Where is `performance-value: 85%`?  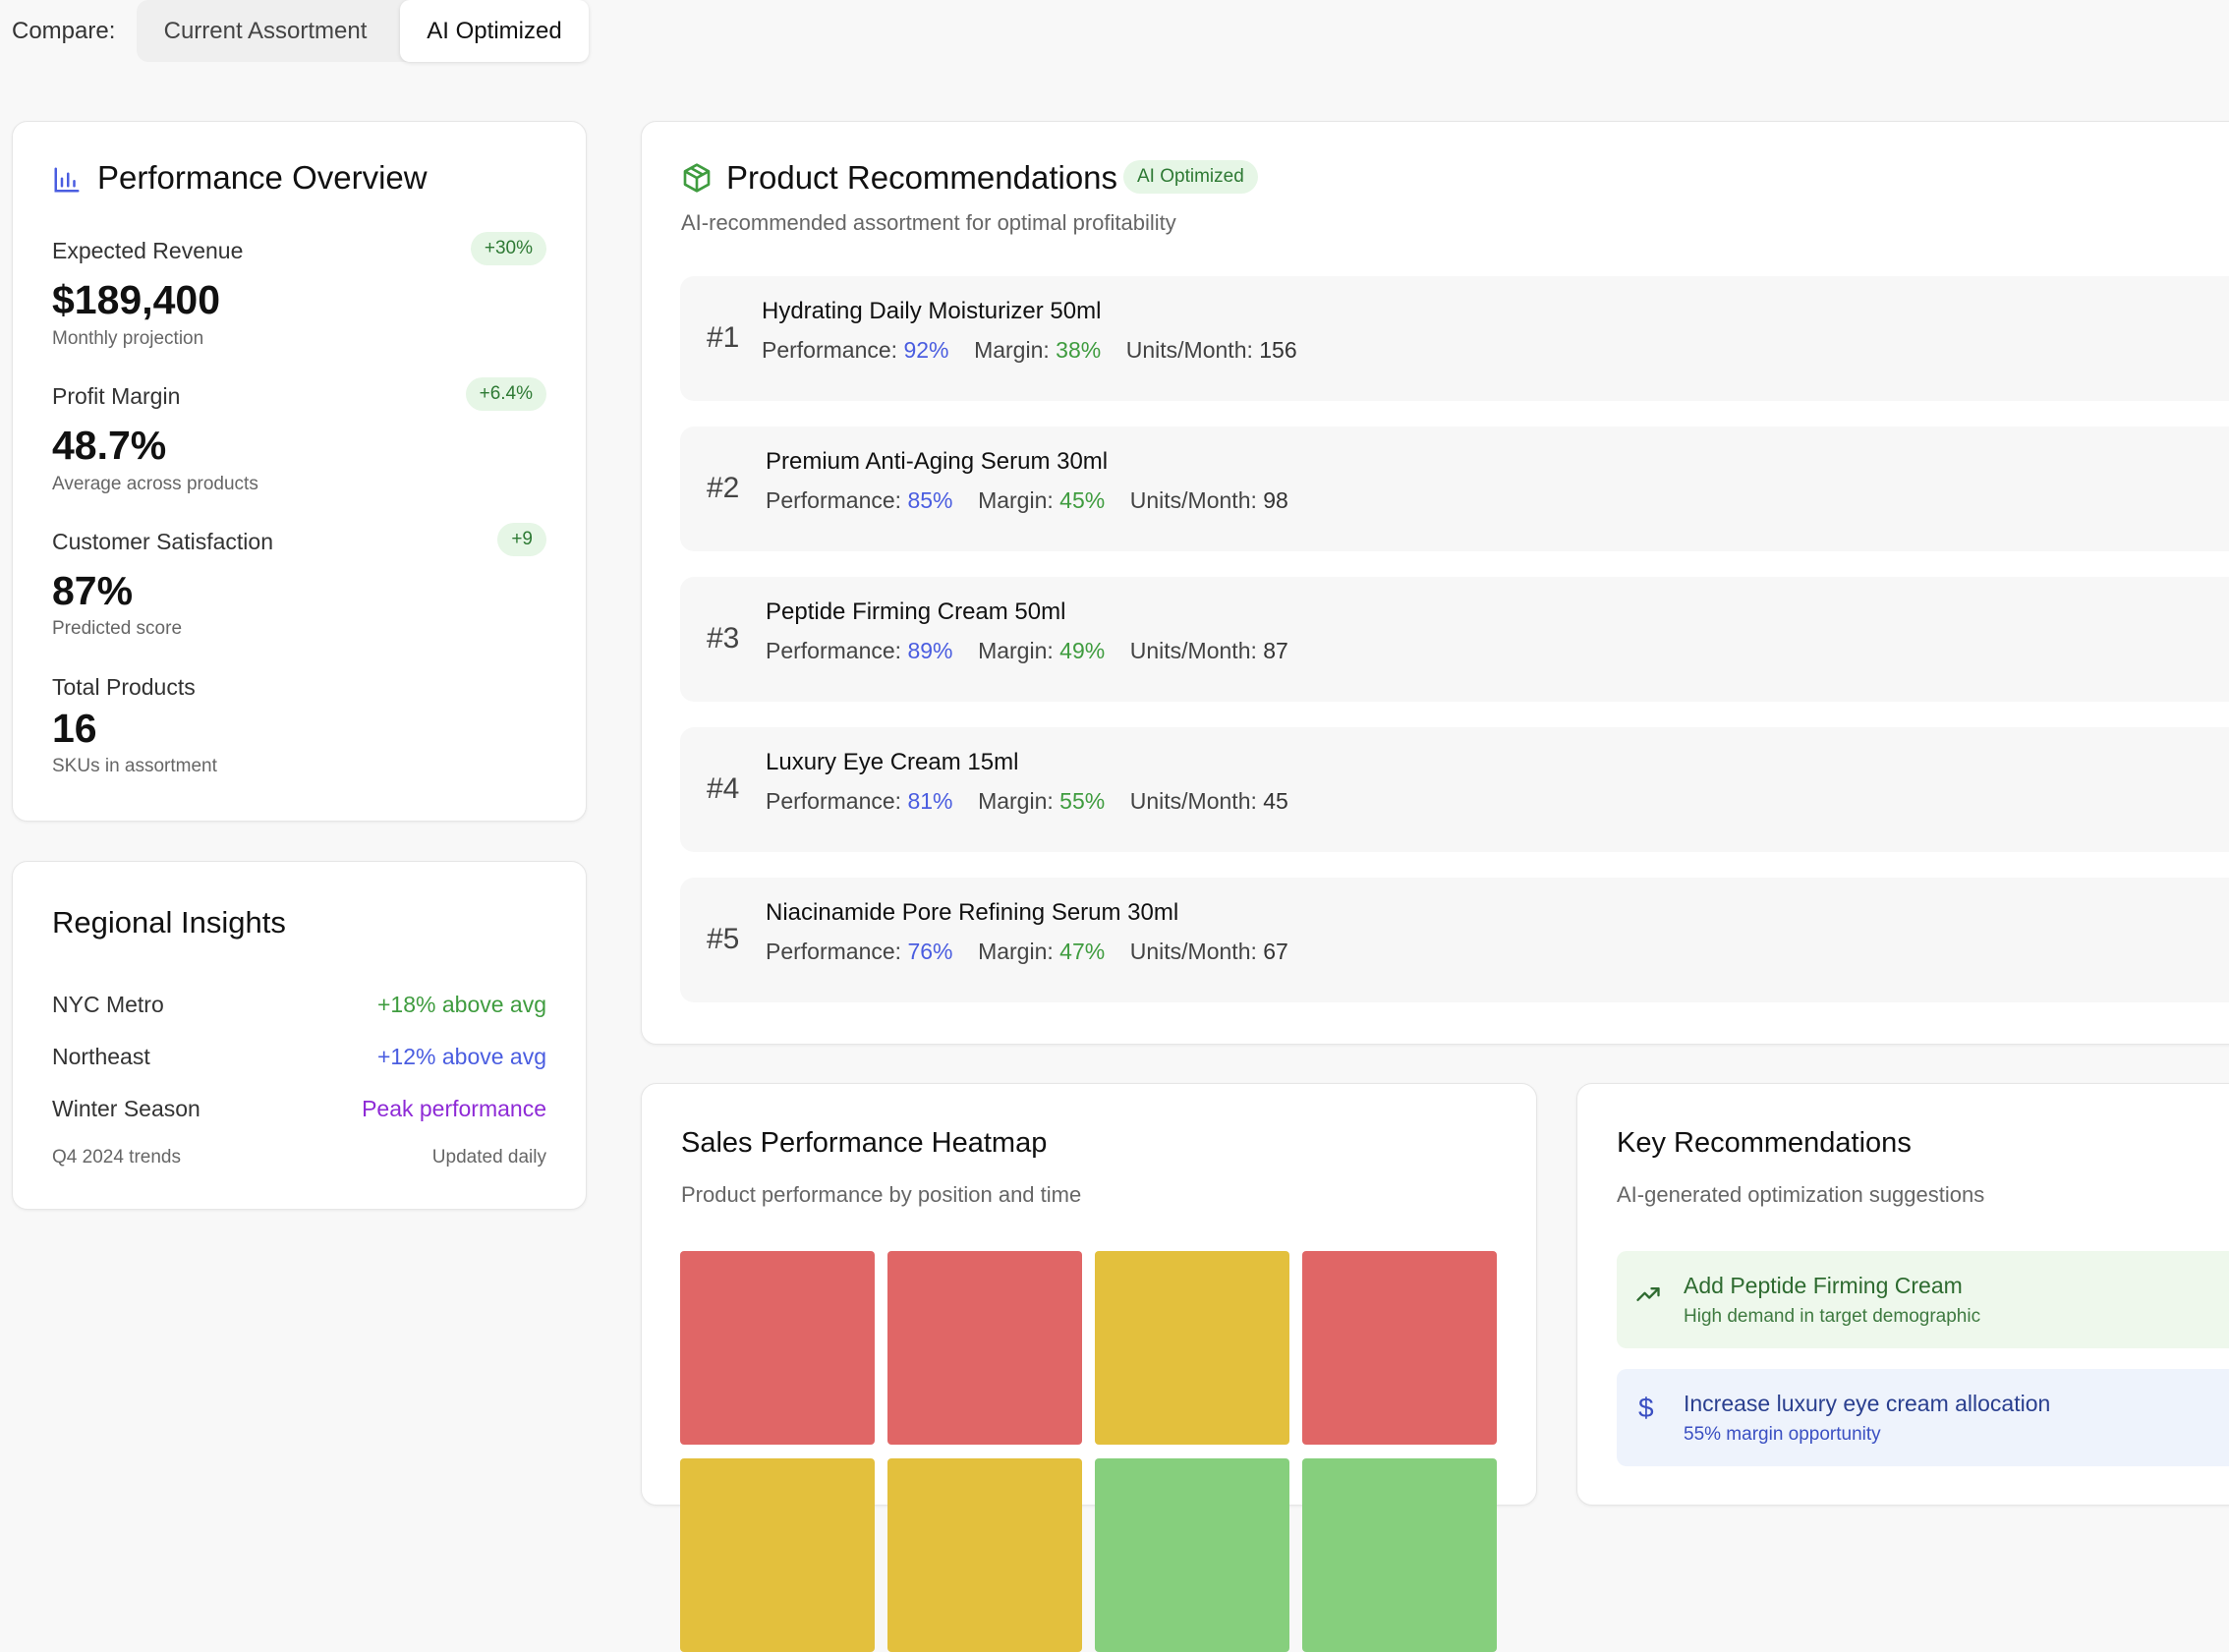
performance-value: 85% is located at coordinates (930, 500).